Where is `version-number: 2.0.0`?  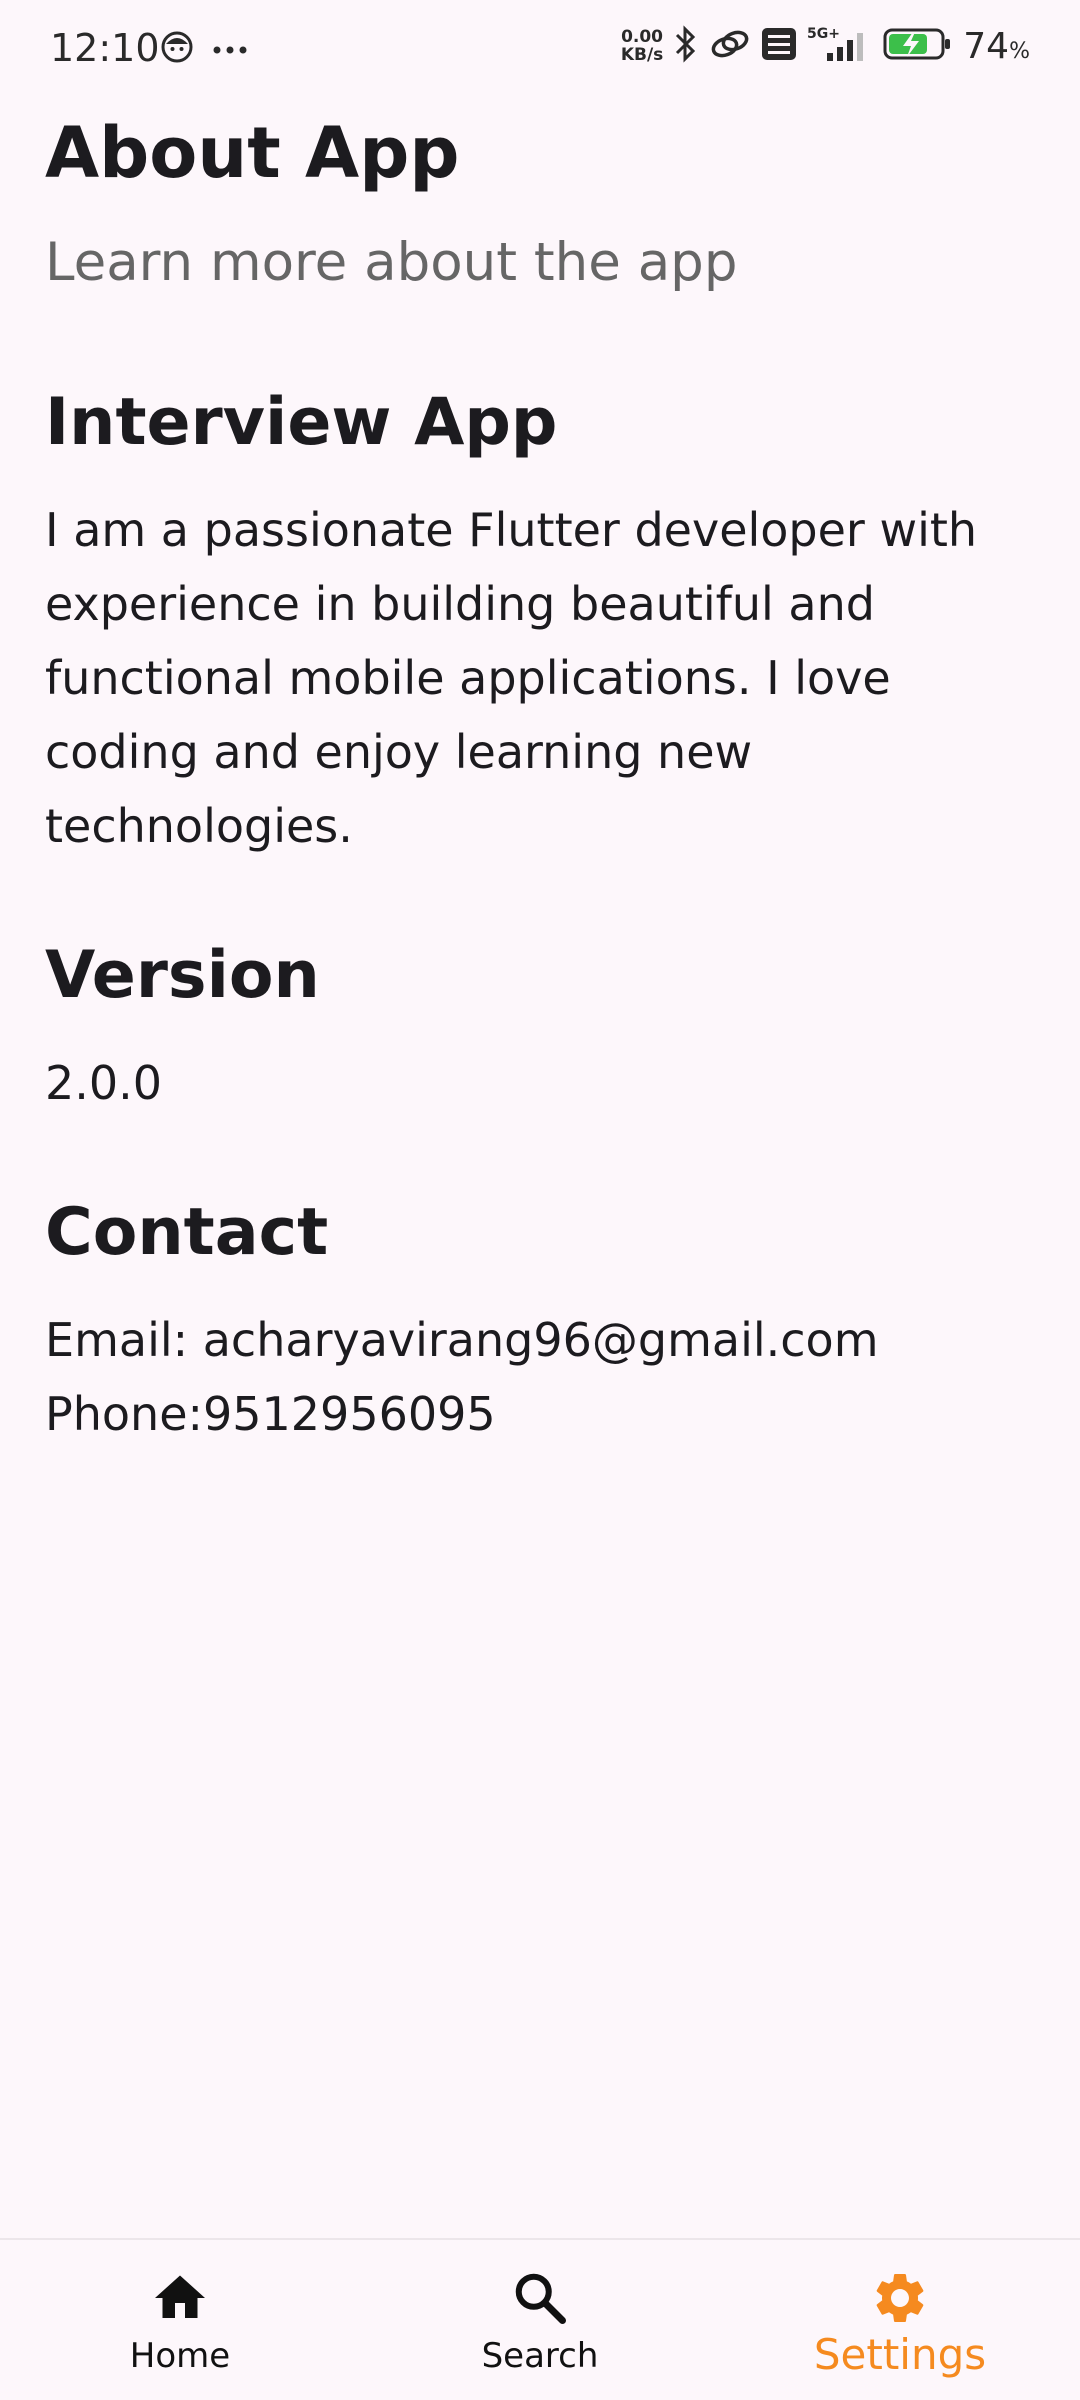
version-number: 2.0.0 is located at coordinates (104, 1083).